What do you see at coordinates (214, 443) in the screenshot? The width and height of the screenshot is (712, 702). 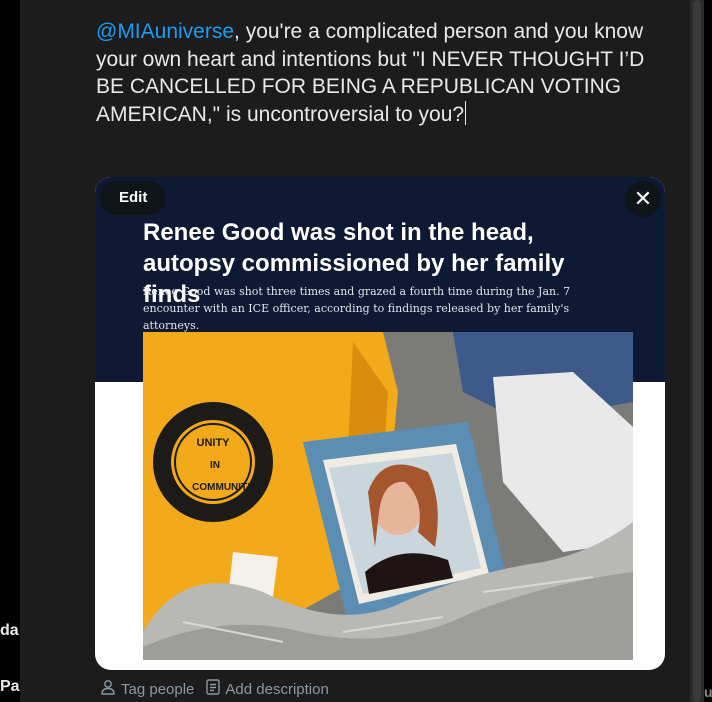 I see `shirt-text-top: UNITY` at bounding box center [214, 443].